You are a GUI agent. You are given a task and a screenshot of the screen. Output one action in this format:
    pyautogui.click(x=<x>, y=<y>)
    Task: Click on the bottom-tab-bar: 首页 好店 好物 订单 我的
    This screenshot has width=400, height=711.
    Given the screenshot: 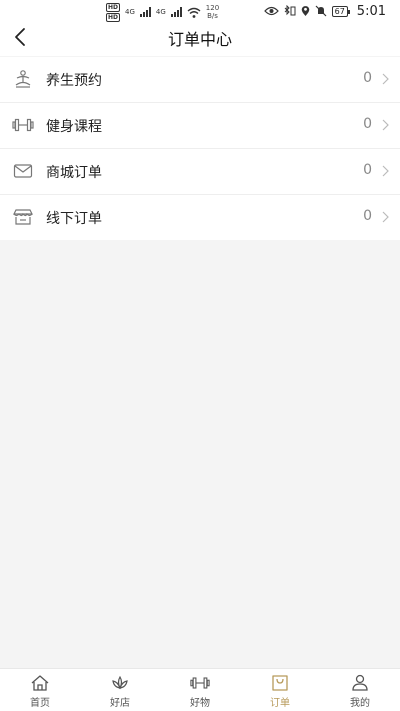 What is the action you would take?
    pyautogui.click(x=200, y=689)
    